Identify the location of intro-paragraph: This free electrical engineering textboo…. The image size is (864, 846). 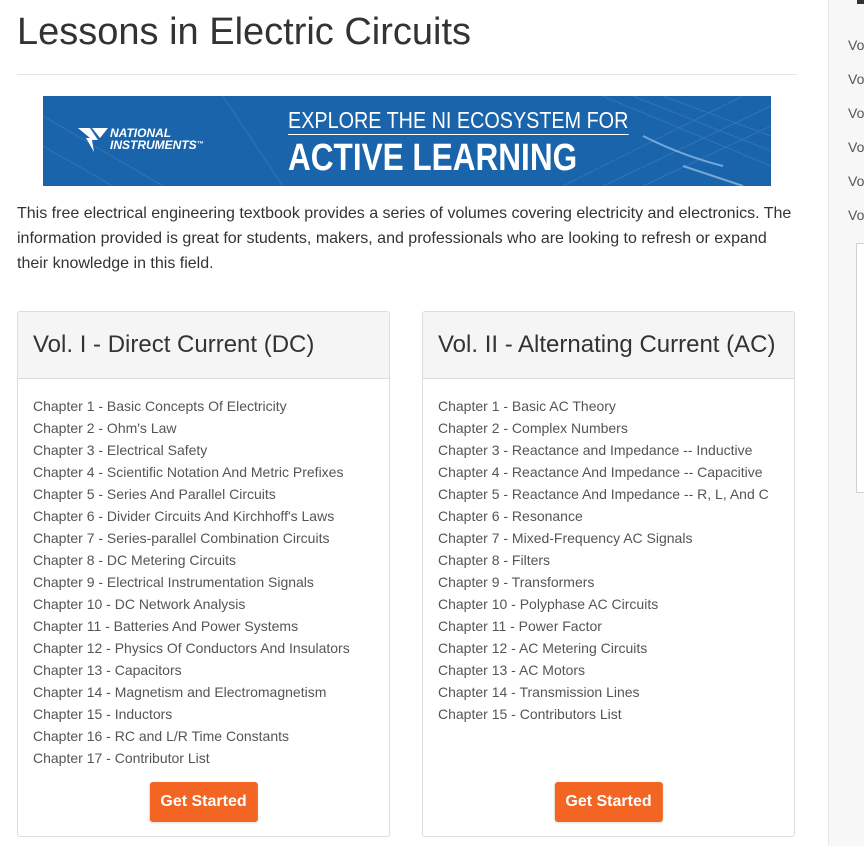
(404, 238).